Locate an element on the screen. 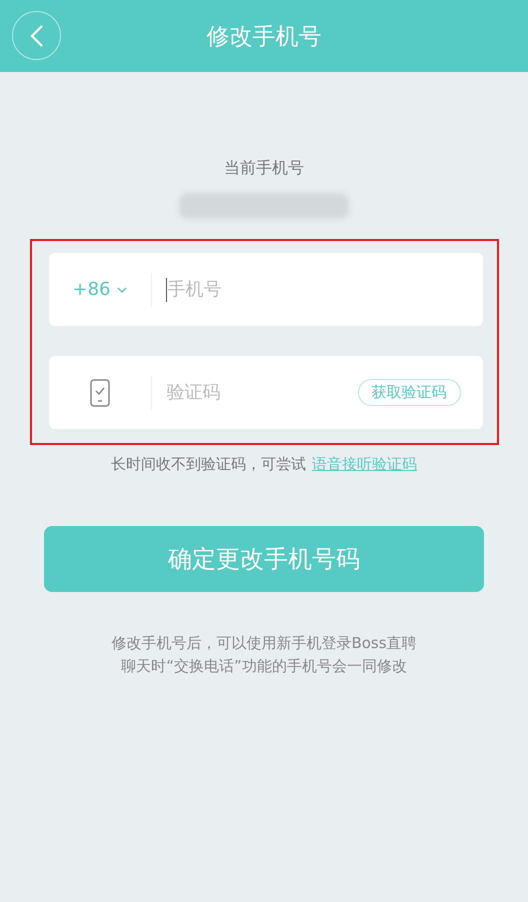 Image resolution: width=528 pixels, height=902 pixels. voice-code-link: 语音接听验证码 is located at coordinates (364, 464).